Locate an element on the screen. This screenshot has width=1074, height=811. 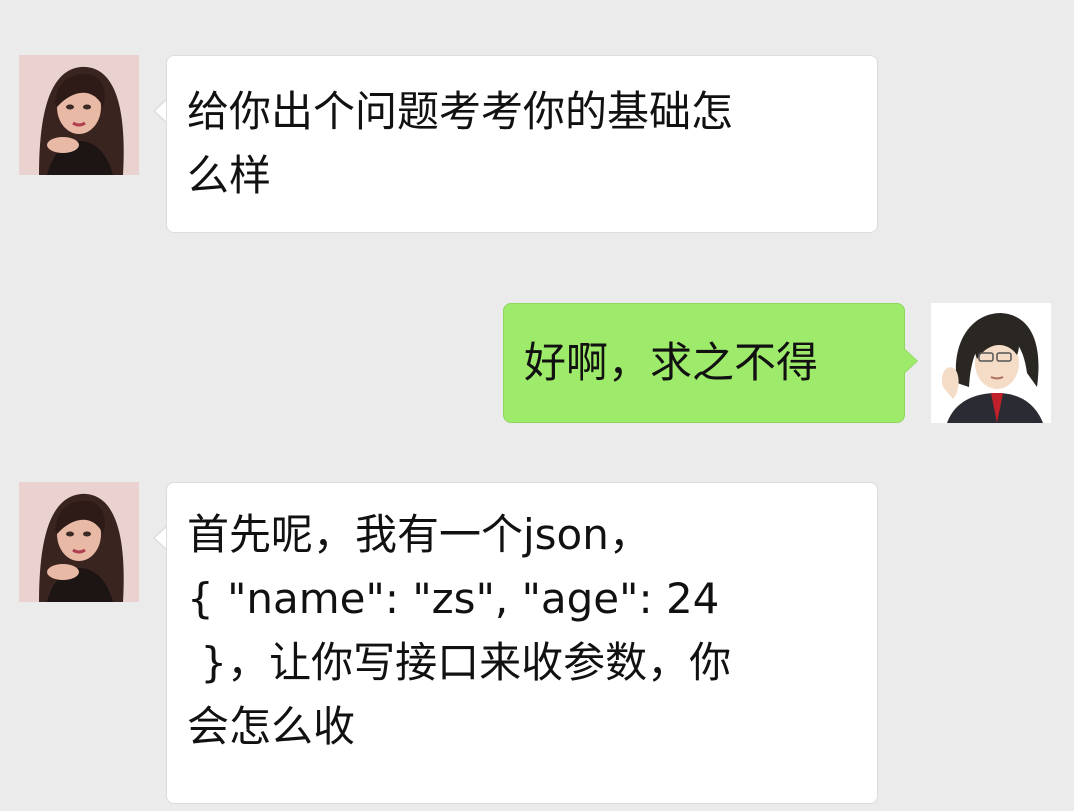
outgoing-message-bubble: 好啊，求之不得 is located at coordinates (704, 363).